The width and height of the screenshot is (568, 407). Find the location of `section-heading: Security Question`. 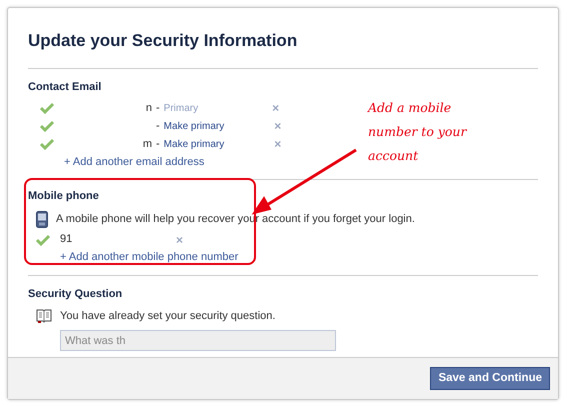

section-heading: Security Question is located at coordinates (76, 294).